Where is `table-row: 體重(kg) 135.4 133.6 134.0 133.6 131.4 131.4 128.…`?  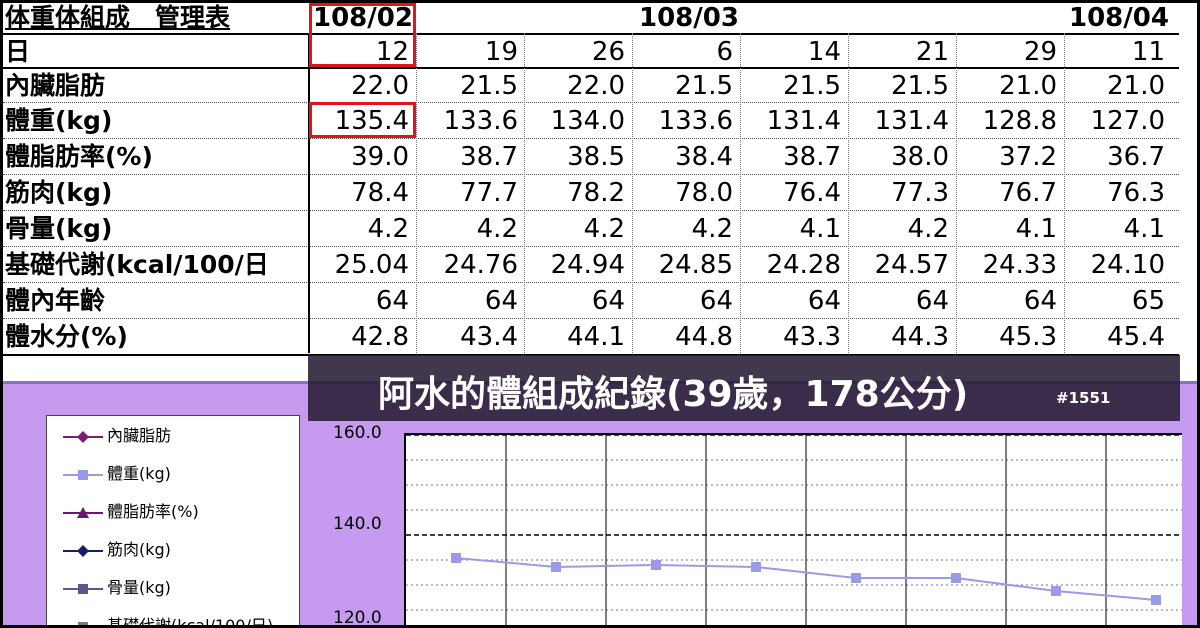 table-row: 體重(kg) 135.4 133.6 134.0 133.6 131.4 131.4 128.… is located at coordinates (591, 120).